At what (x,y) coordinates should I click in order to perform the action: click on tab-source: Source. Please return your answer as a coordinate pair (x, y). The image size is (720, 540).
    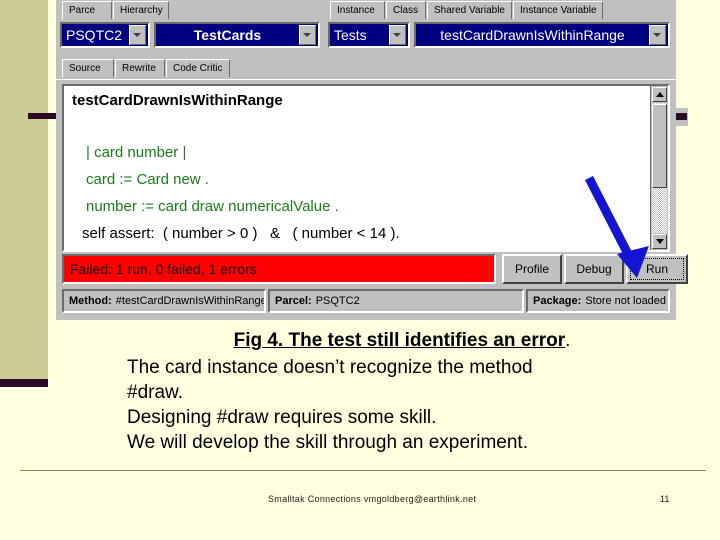
    Looking at the image, I should click on (88, 68).